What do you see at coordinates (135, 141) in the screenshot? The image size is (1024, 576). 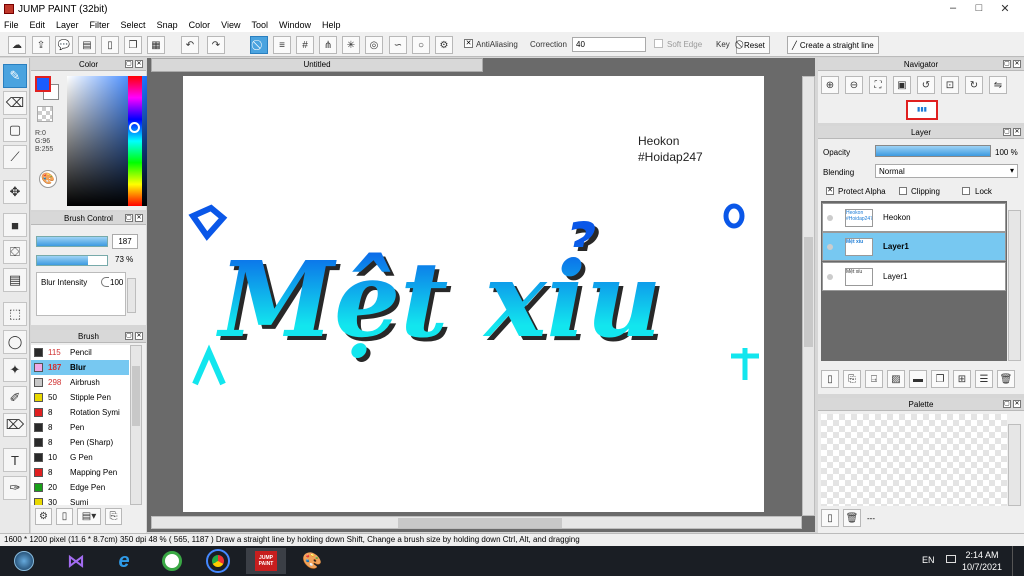 I see `hue-slider` at bounding box center [135, 141].